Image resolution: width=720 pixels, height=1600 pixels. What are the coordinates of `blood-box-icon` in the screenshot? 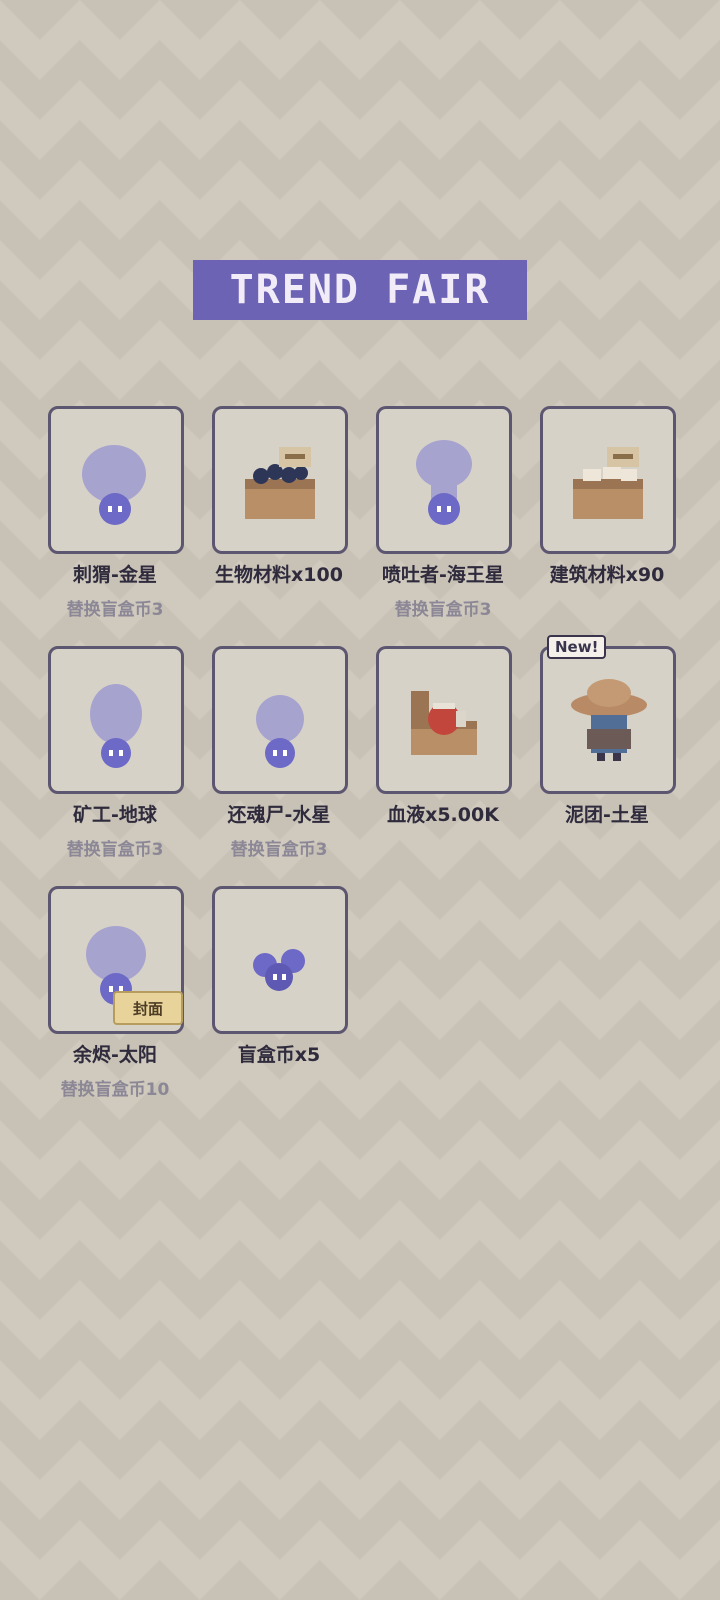 It's located at (444, 723).